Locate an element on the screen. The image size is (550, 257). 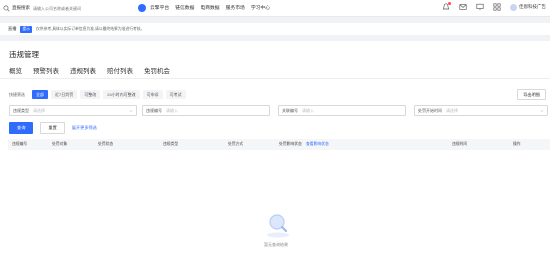
filter-violation-id: 违规编号 请输入 is located at coordinates (206, 110).